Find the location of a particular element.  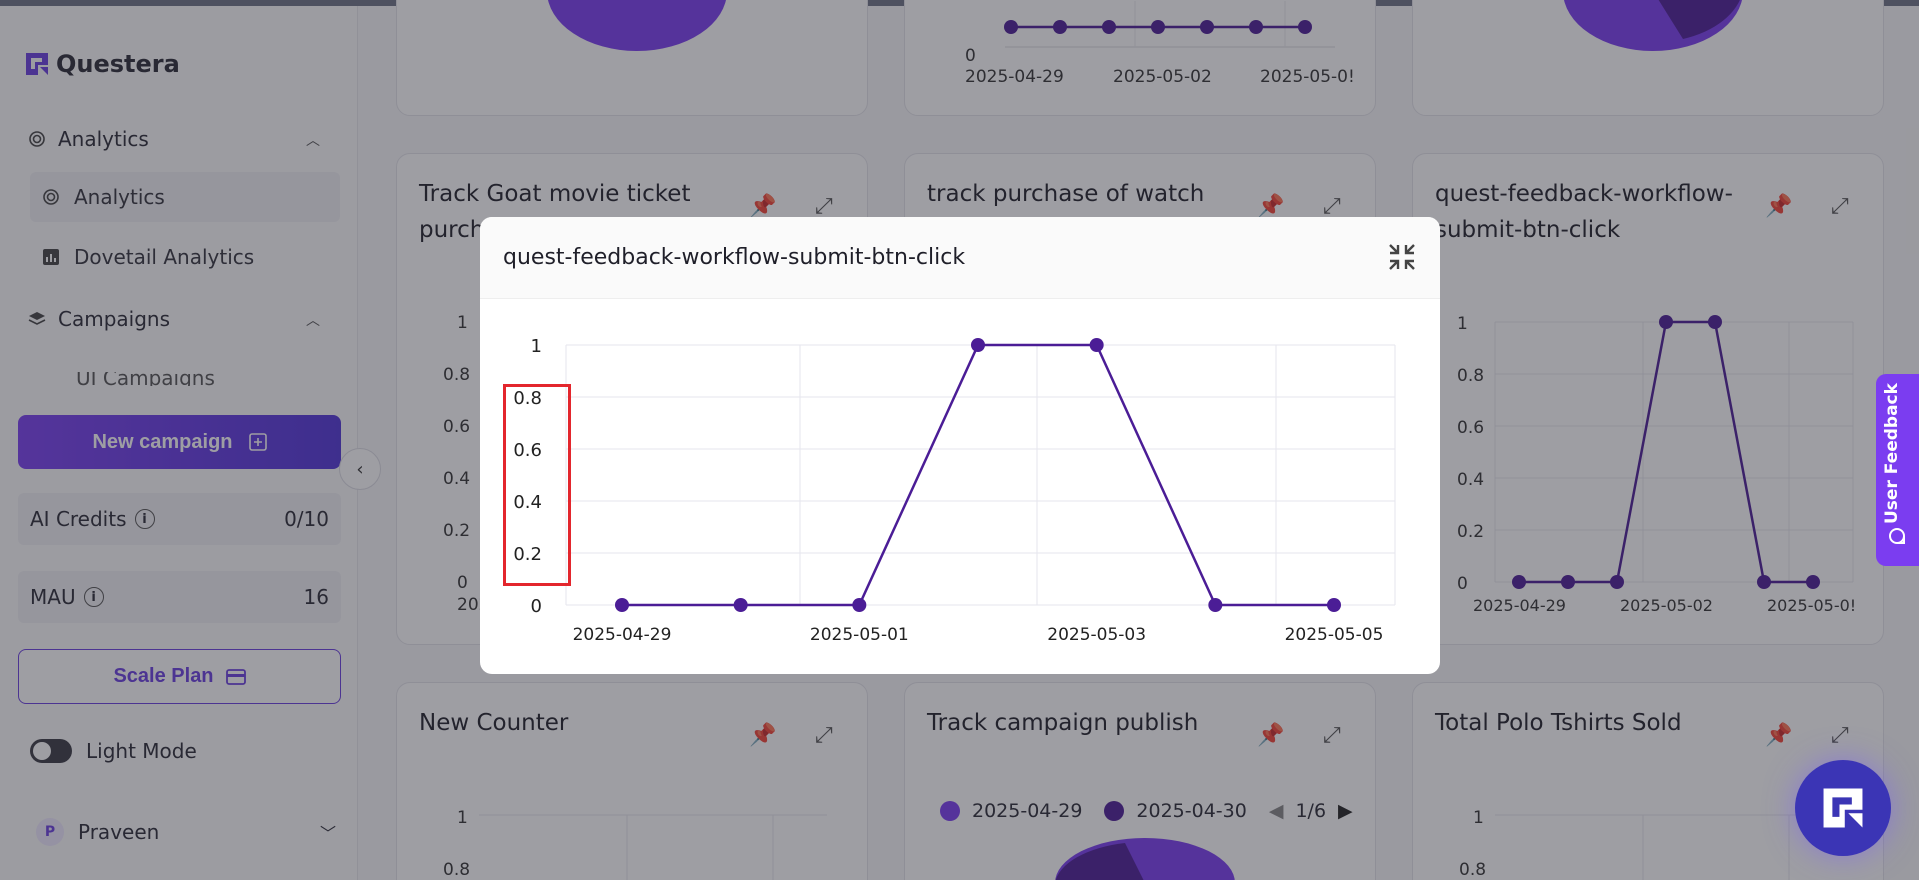

x-tick-label: 2025-05-05 is located at coordinates (1334, 635).